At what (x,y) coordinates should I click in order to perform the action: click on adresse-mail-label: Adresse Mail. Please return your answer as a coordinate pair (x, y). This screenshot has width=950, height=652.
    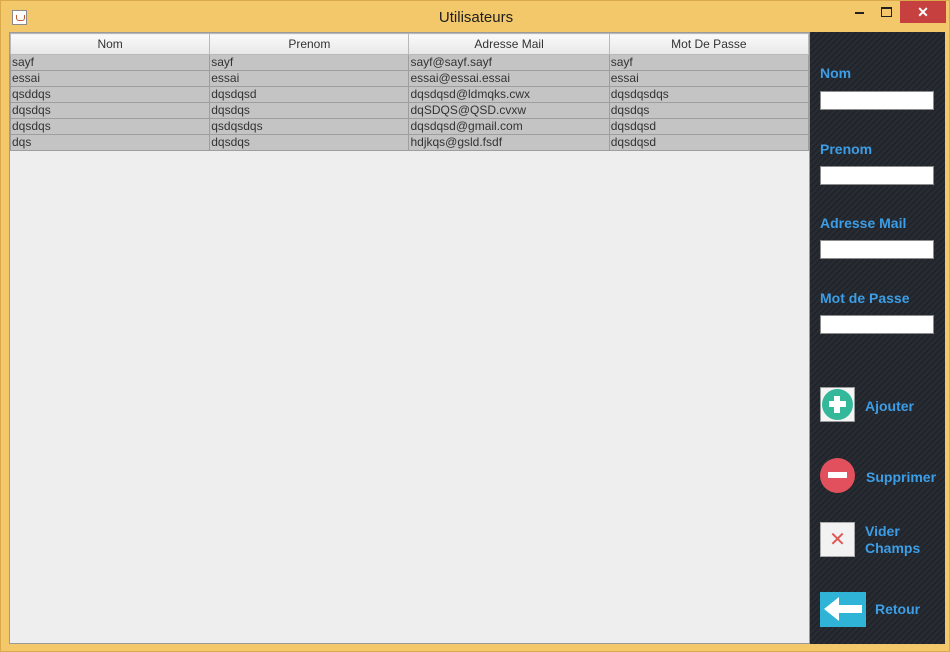
    Looking at the image, I should click on (863, 223).